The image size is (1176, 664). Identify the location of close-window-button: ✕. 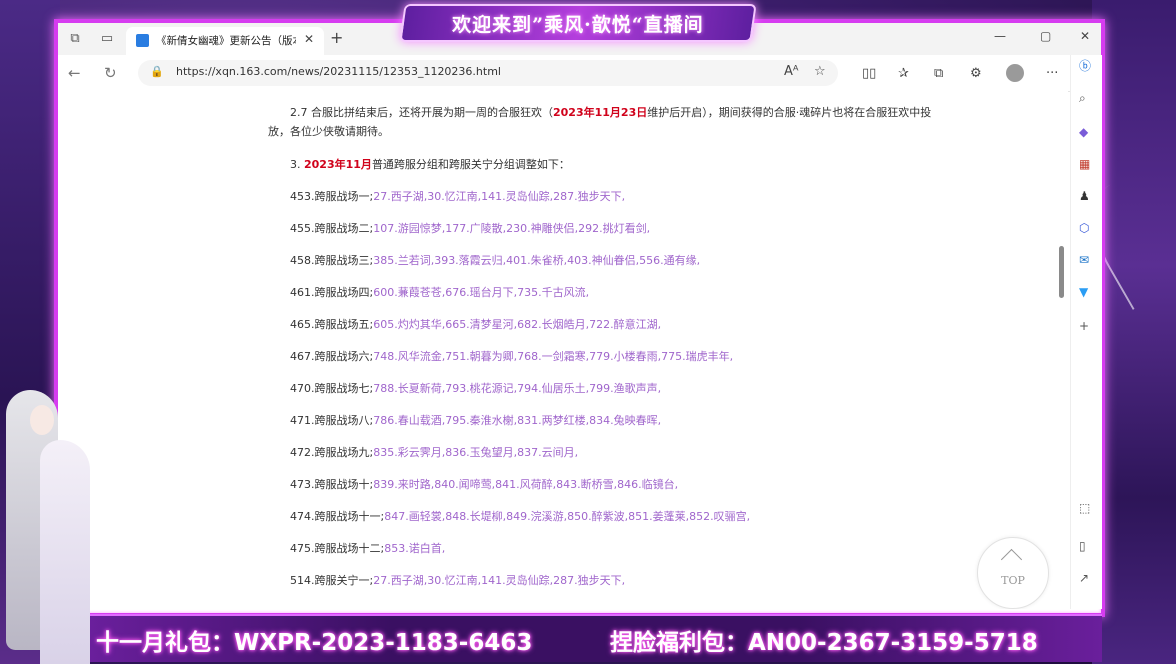
(1085, 36).